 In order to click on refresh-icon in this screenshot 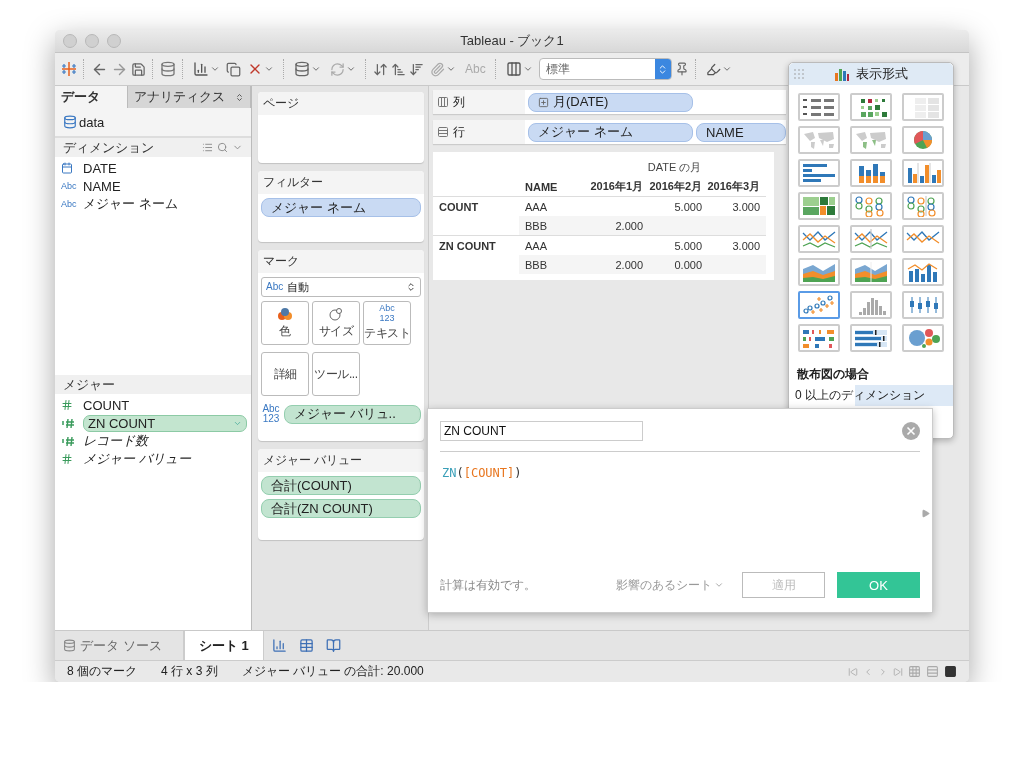, I will do `click(337, 69)`.